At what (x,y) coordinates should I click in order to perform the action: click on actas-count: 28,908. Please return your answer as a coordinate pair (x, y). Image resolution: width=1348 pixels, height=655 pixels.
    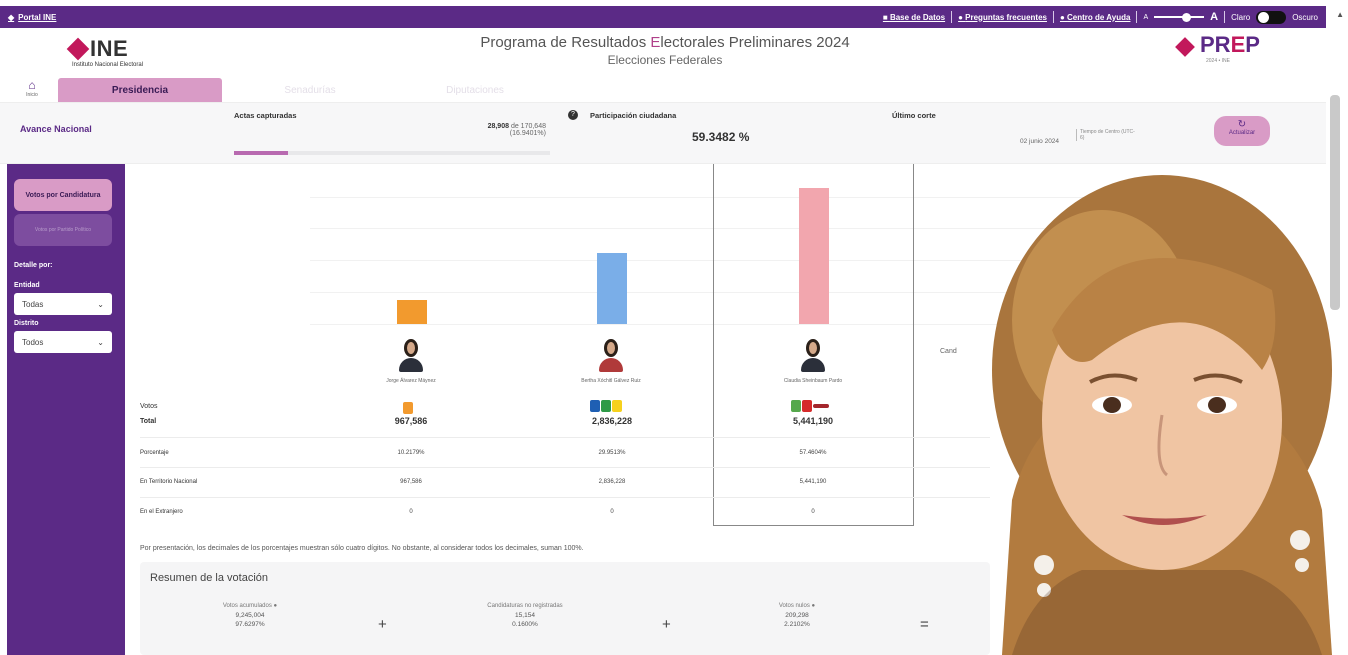
    Looking at the image, I should click on (498, 126).